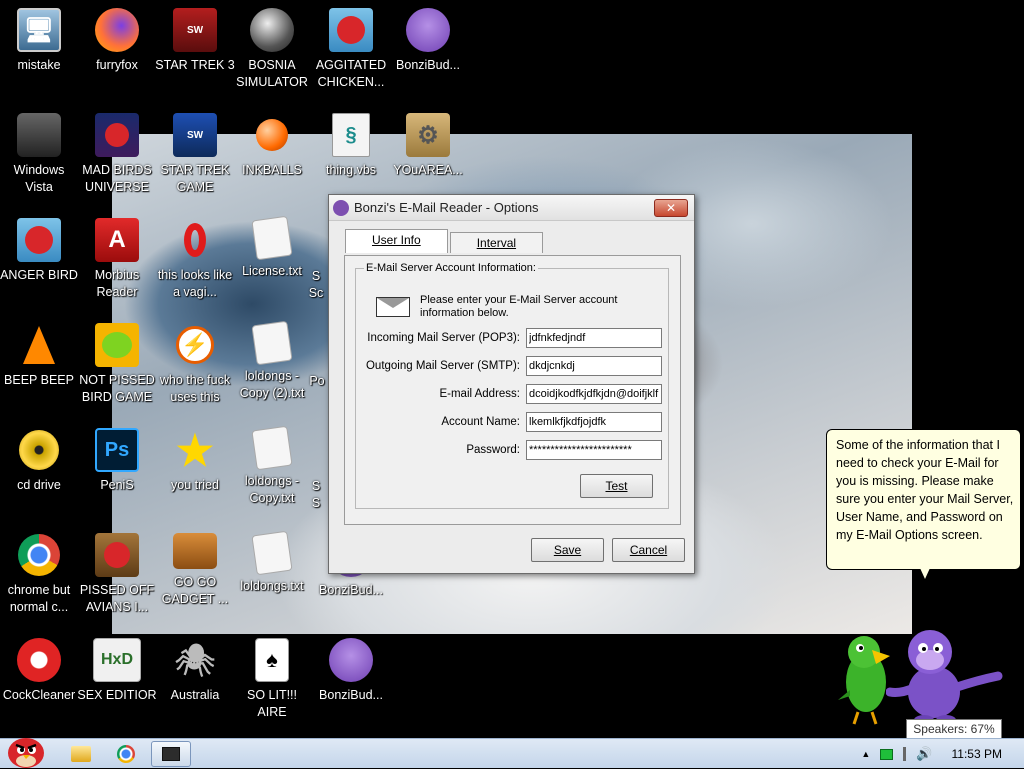 The width and height of the screenshot is (1024, 769). What do you see at coordinates (946, 677) in the screenshot?
I see `bonzi-character` at bounding box center [946, 677].